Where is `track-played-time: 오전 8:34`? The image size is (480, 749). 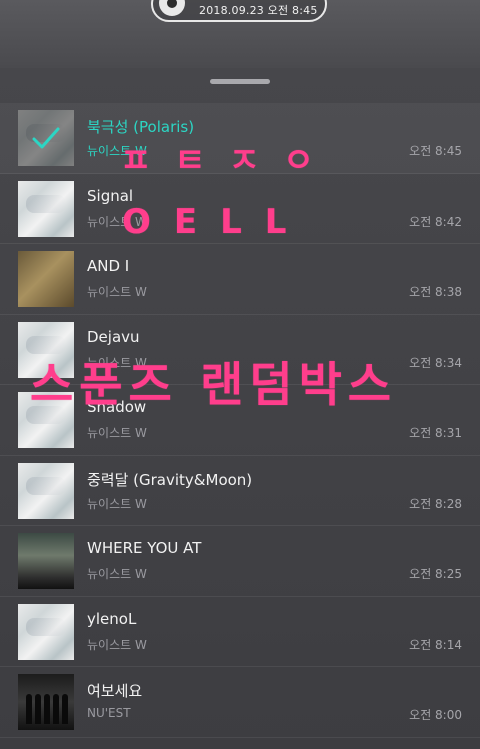
track-played-time: 오전 8:34 is located at coordinates (435, 362).